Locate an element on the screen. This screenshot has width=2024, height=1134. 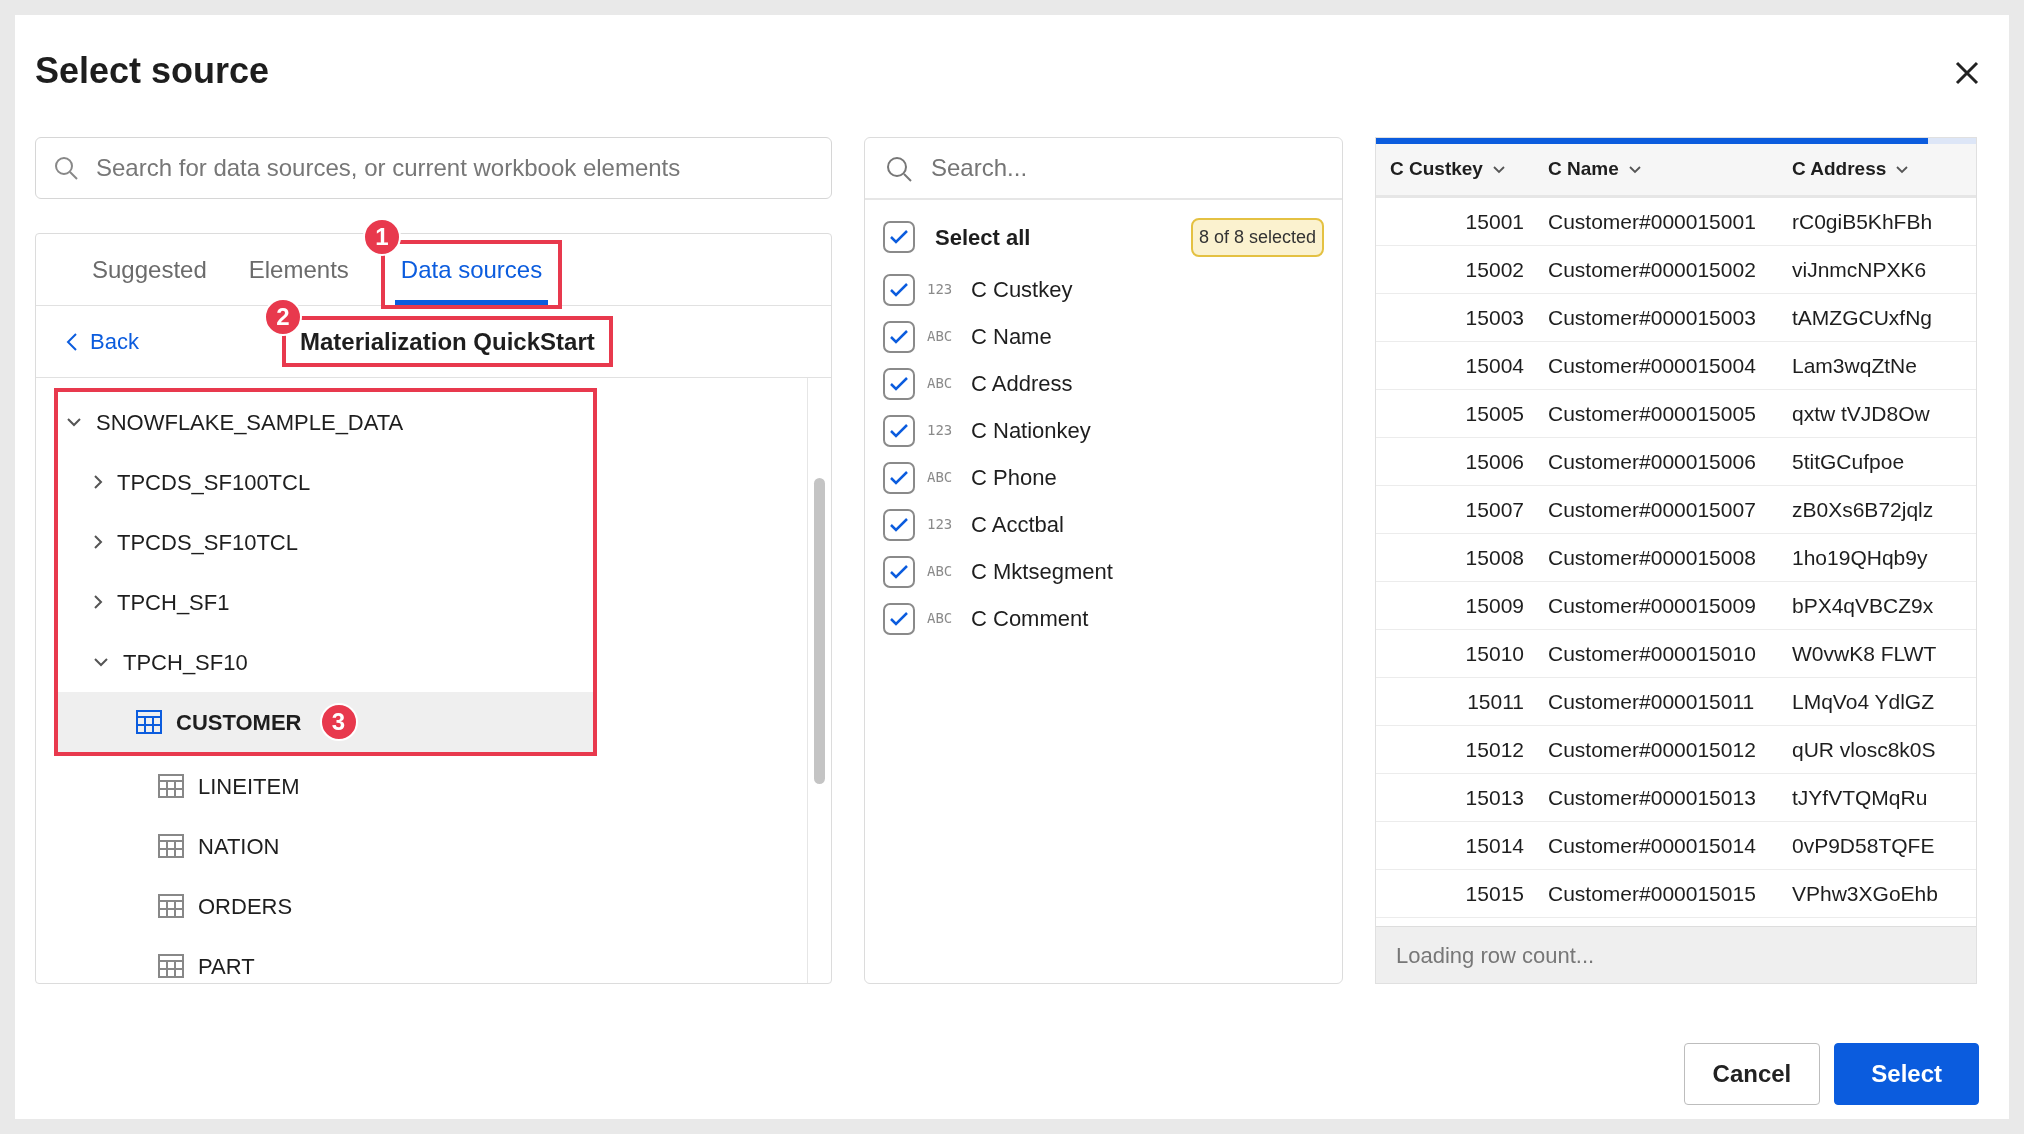
table-cell-text: Customer#000015010 is located at coordinates (1652, 653).